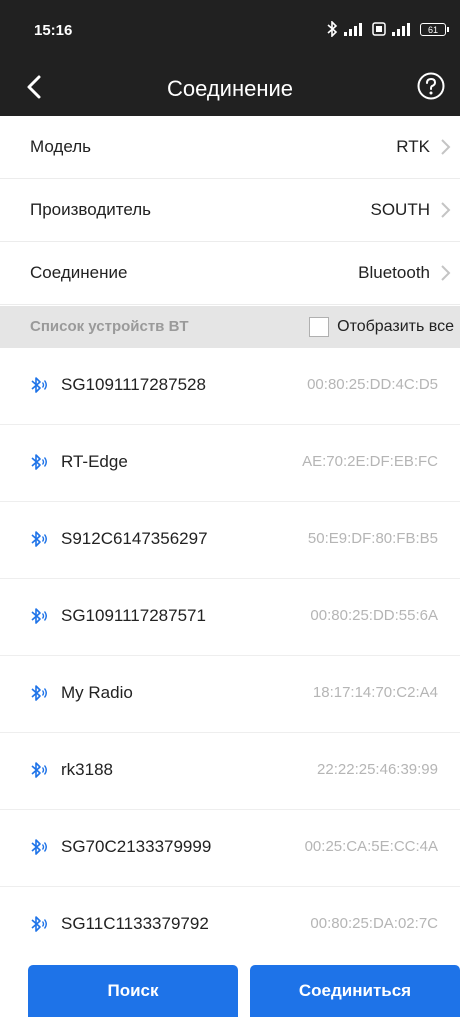 The image size is (460, 1017). Describe the element at coordinates (434, 29) in the screenshot. I see `battery-icon: 61` at that location.